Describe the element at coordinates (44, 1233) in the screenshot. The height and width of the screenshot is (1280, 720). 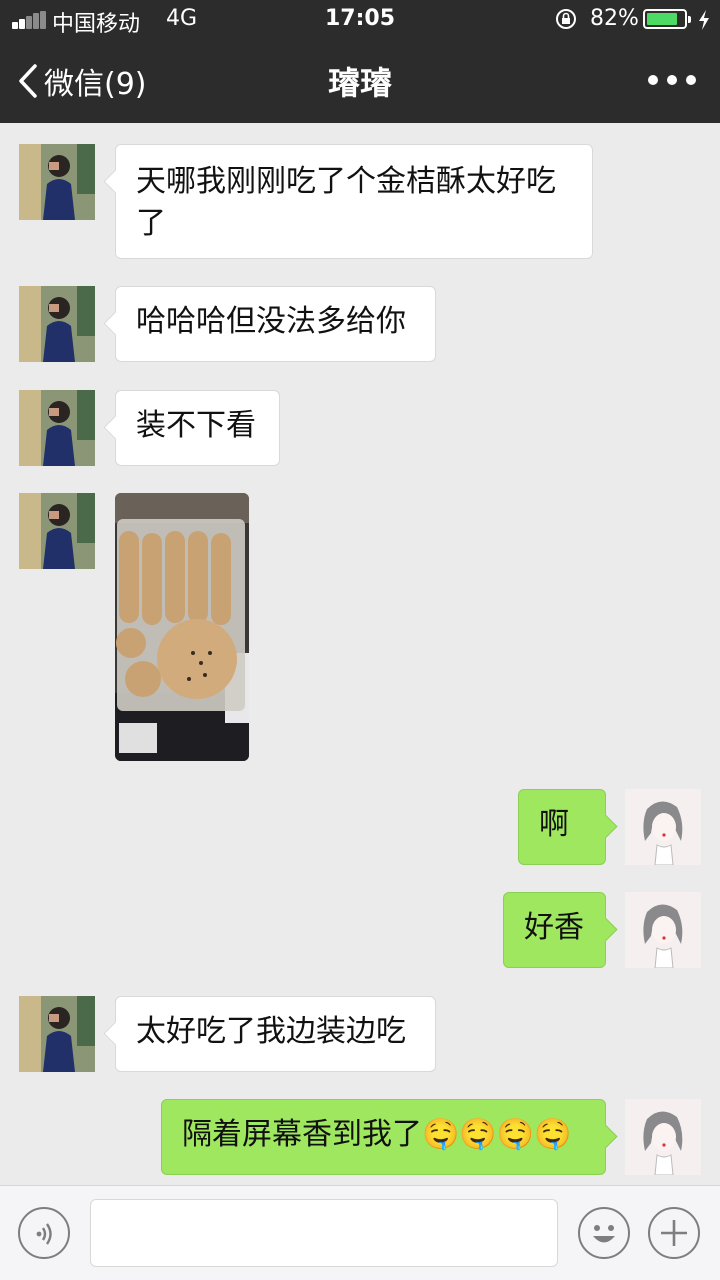
I see `voice-icon` at that location.